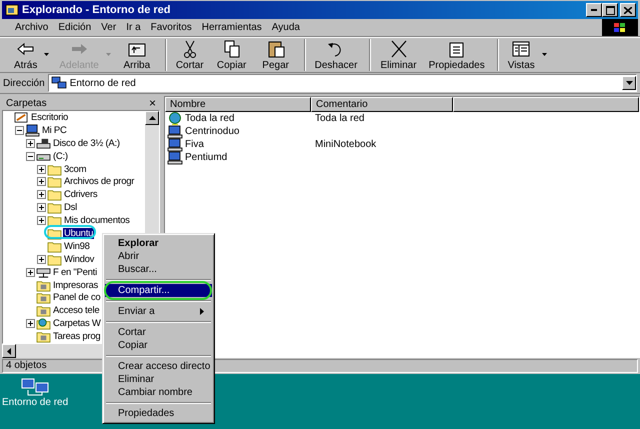  Describe the element at coordinates (75, 272) in the screenshot. I see `tree-item: F en "Penti` at that location.